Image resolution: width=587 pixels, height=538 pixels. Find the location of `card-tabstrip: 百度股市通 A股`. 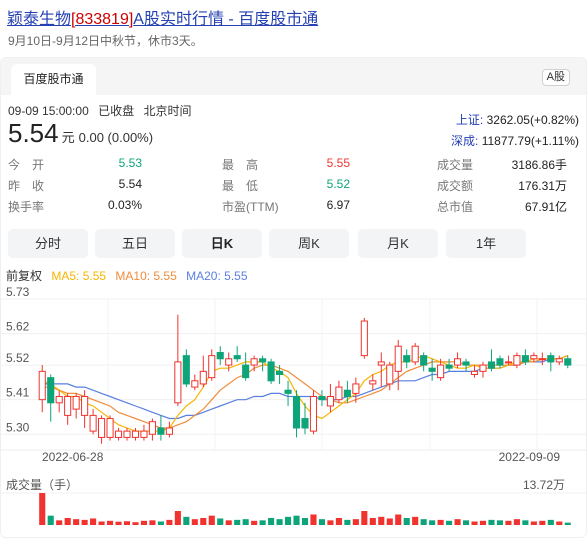

card-tabstrip: 百度股市通 A股 is located at coordinates (293, 76).